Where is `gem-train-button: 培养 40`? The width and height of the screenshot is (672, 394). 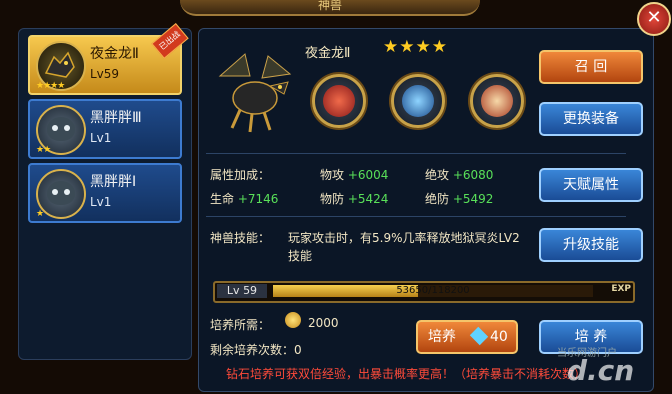
gem-train-button: 培养 40 is located at coordinates (467, 337).